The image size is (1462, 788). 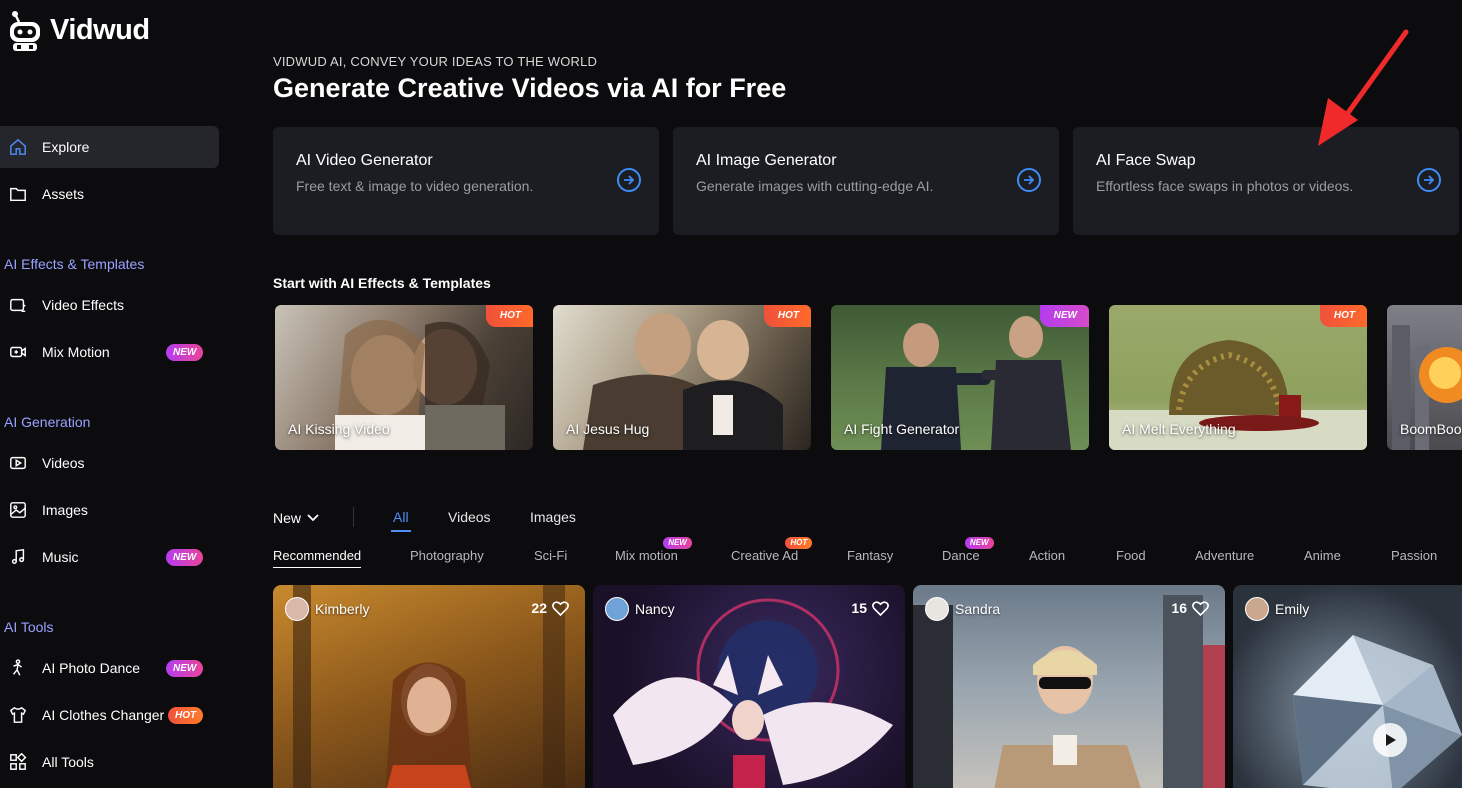 What do you see at coordinates (63, 463) in the screenshot?
I see `nav-label: Videos` at bounding box center [63, 463].